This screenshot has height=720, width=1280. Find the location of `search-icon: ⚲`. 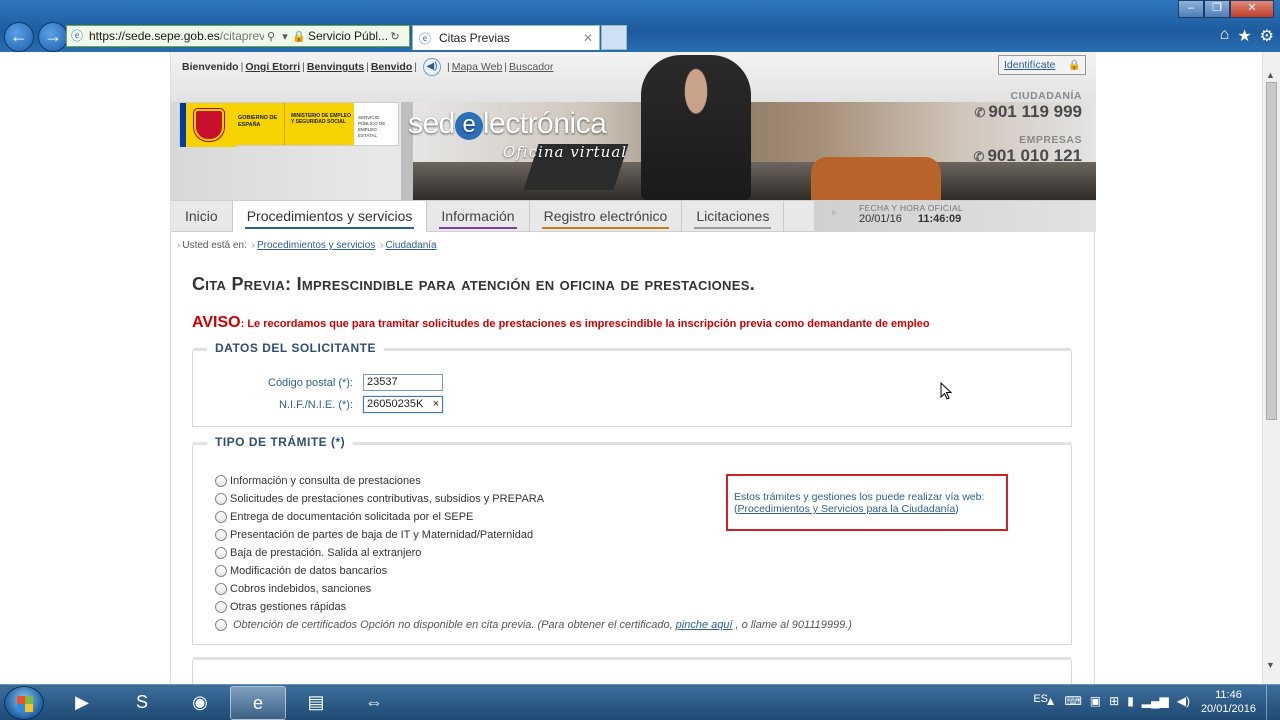

search-icon: ⚲ is located at coordinates (271, 36).